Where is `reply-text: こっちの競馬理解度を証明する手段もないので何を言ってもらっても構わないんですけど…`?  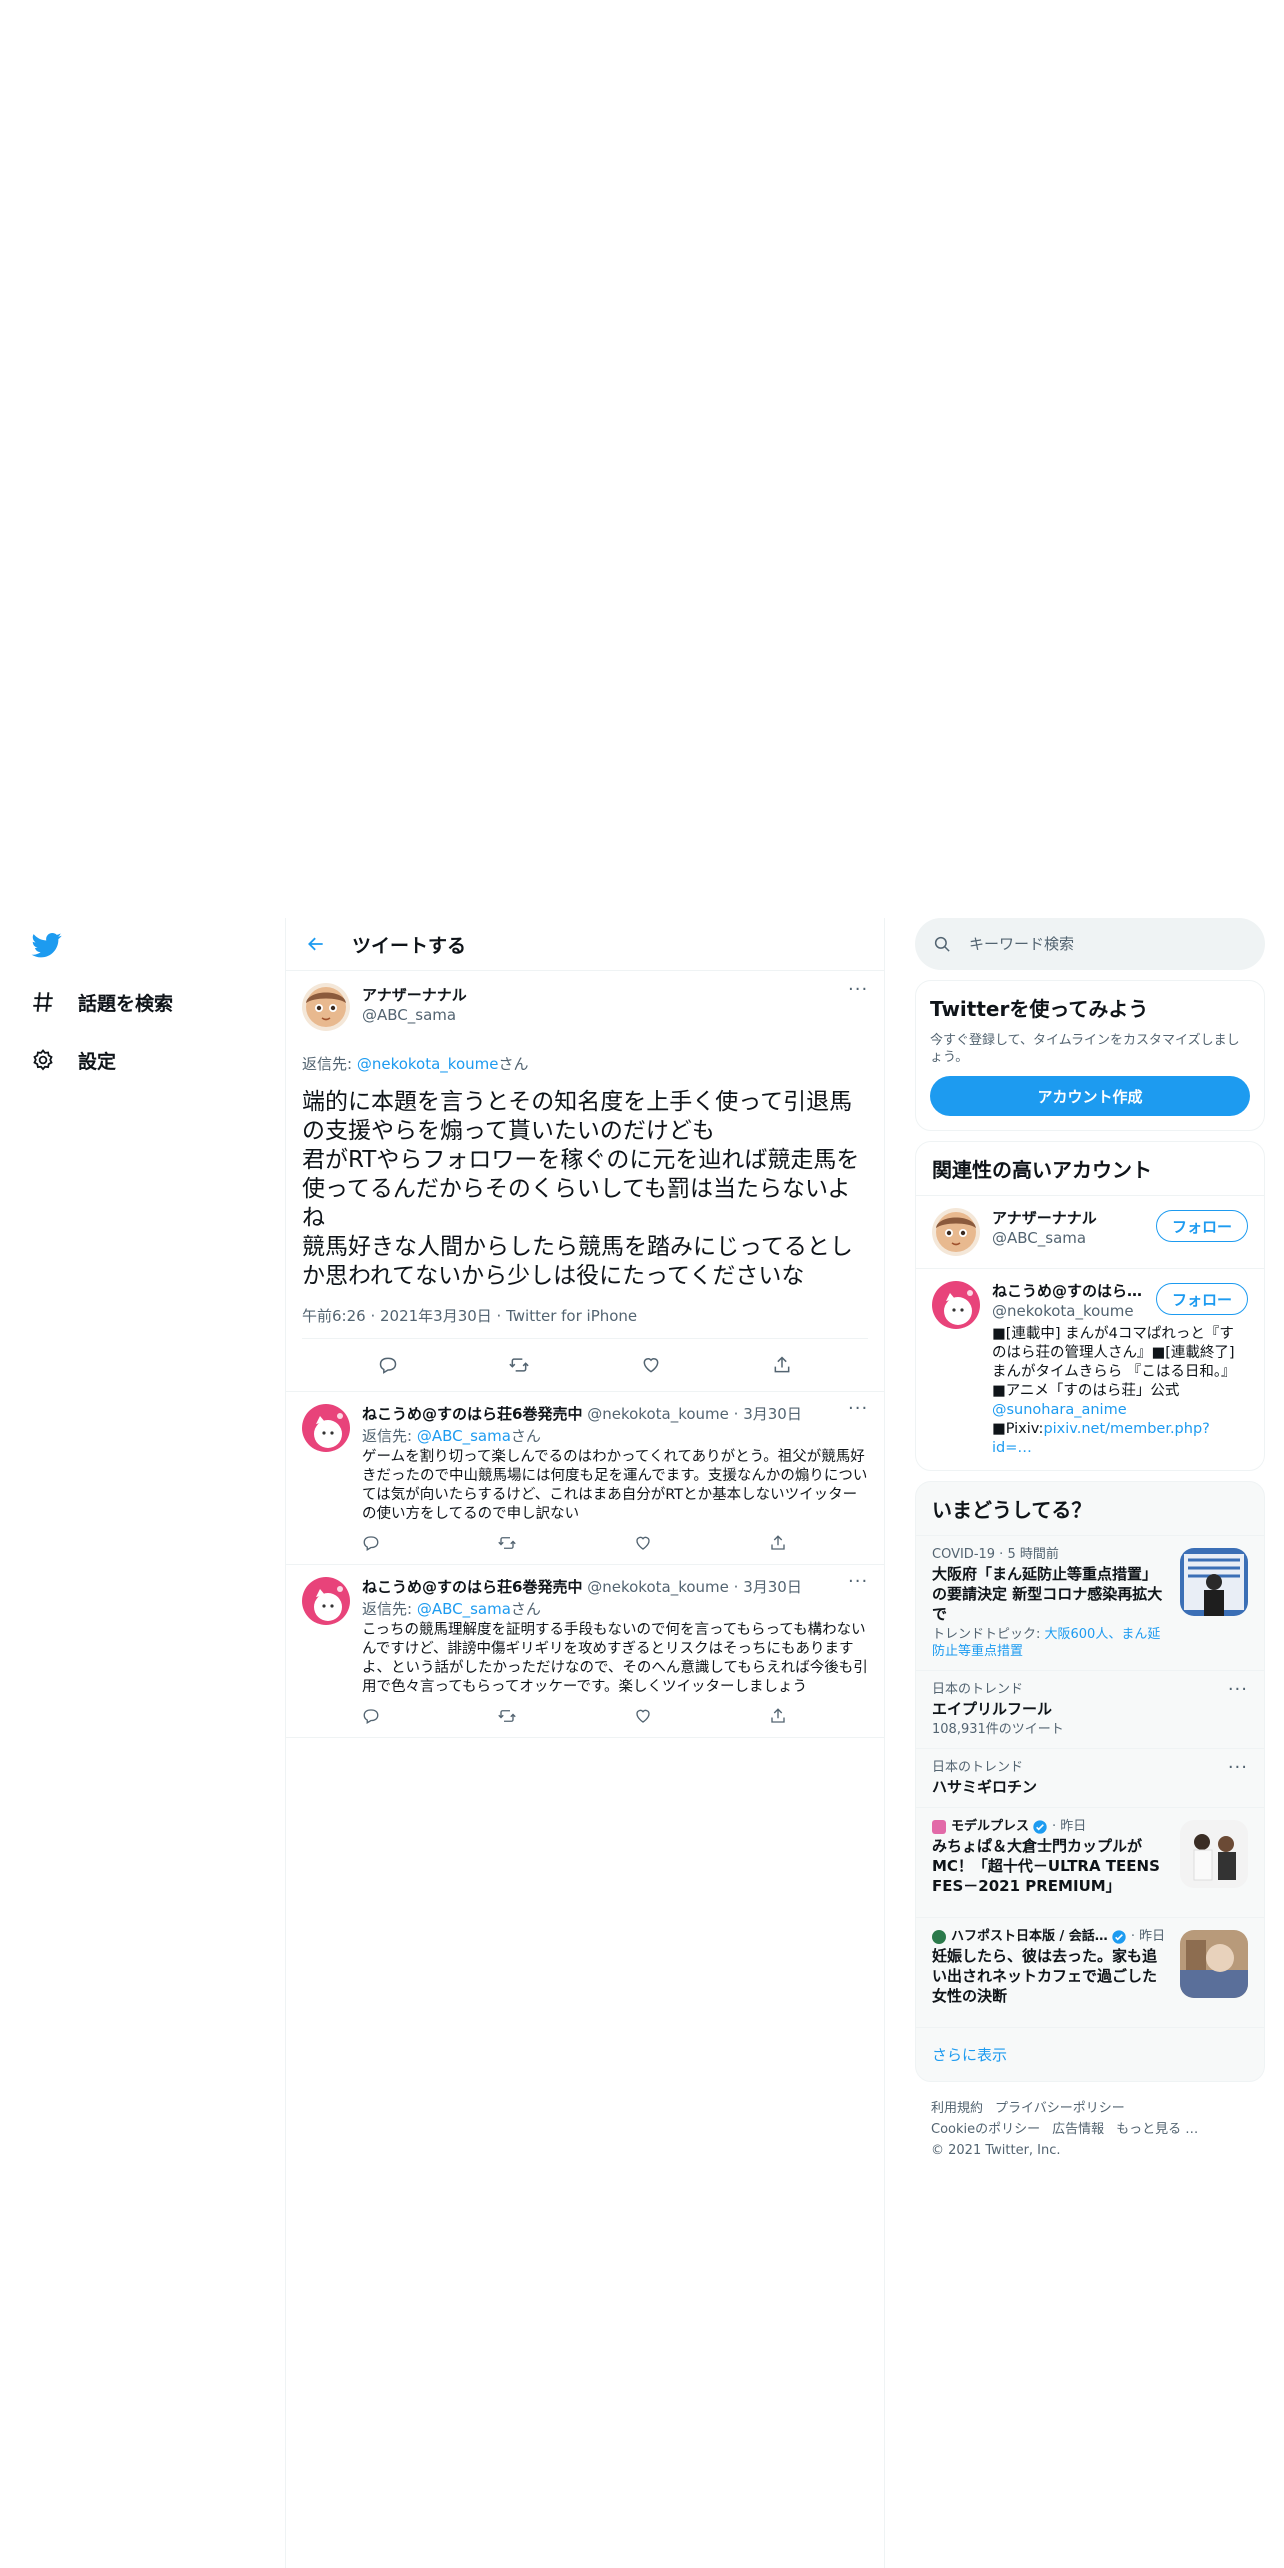
reply-text: こっちの競馬理解度を証明する手段もないので何を言ってもらっても構わないんですけど… is located at coordinates (615, 1658).